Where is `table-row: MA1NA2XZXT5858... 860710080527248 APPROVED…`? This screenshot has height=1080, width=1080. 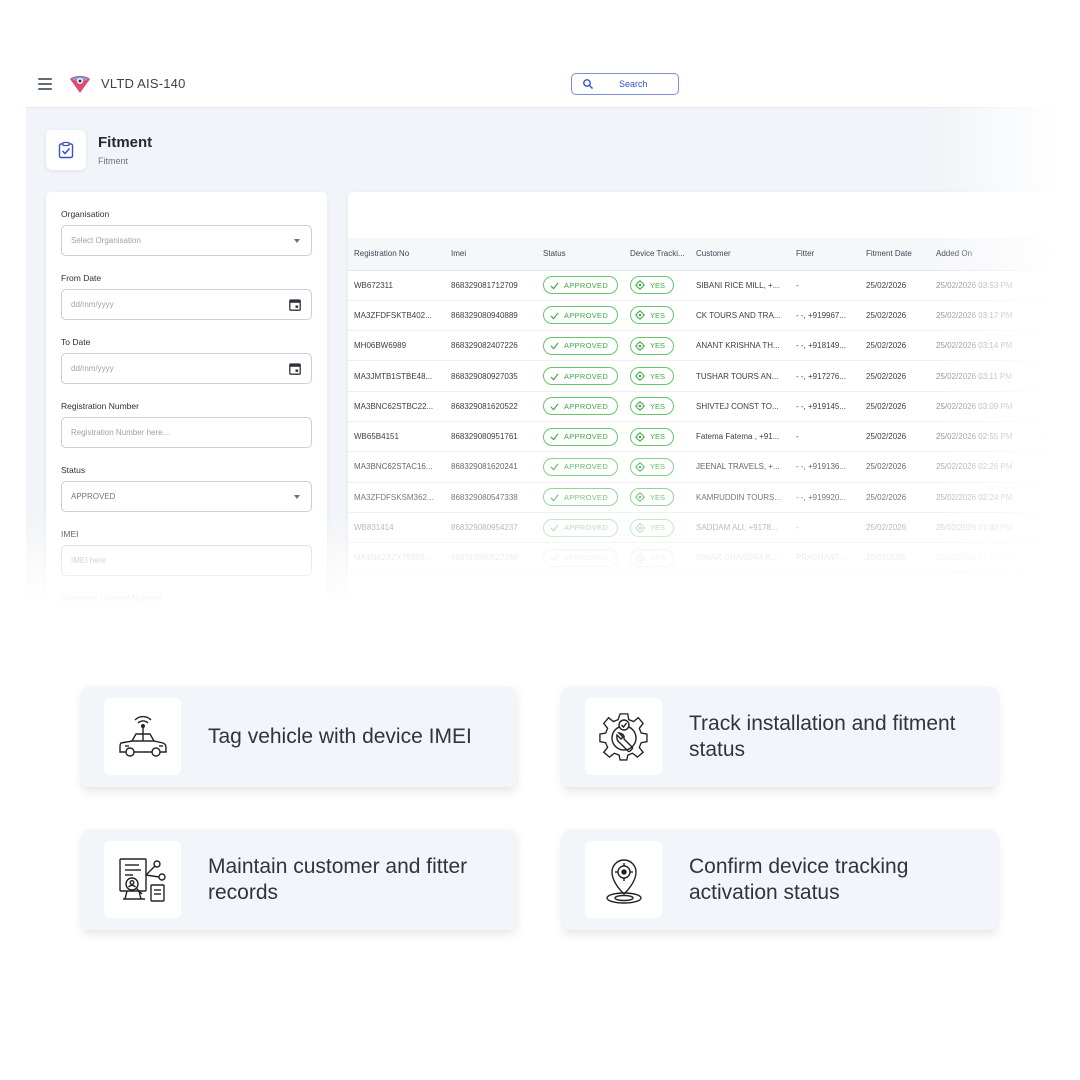 table-row: MA1NA2XZXT5858... 860710080527248 APPROVED… is located at coordinates (702, 558).